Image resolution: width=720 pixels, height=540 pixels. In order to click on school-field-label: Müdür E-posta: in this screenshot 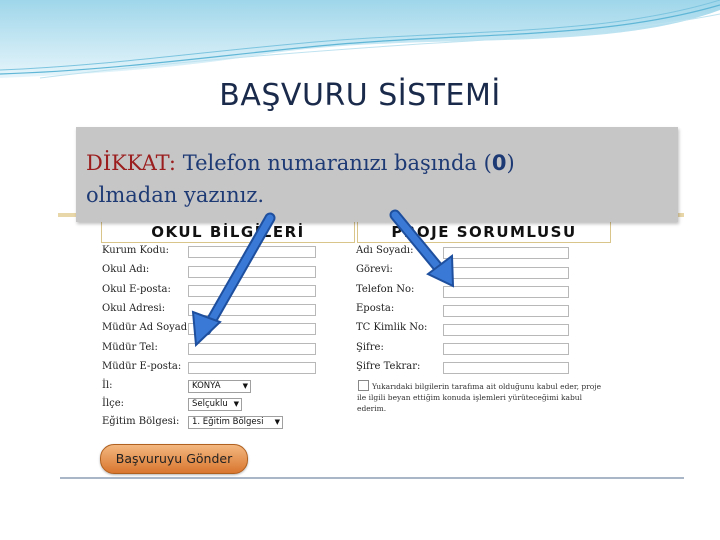, I will do `click(142, 366)`.